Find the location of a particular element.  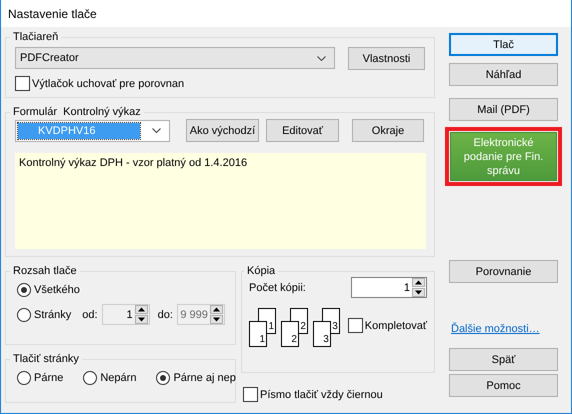

action-button: Späť is located at coordinates (503, 359).